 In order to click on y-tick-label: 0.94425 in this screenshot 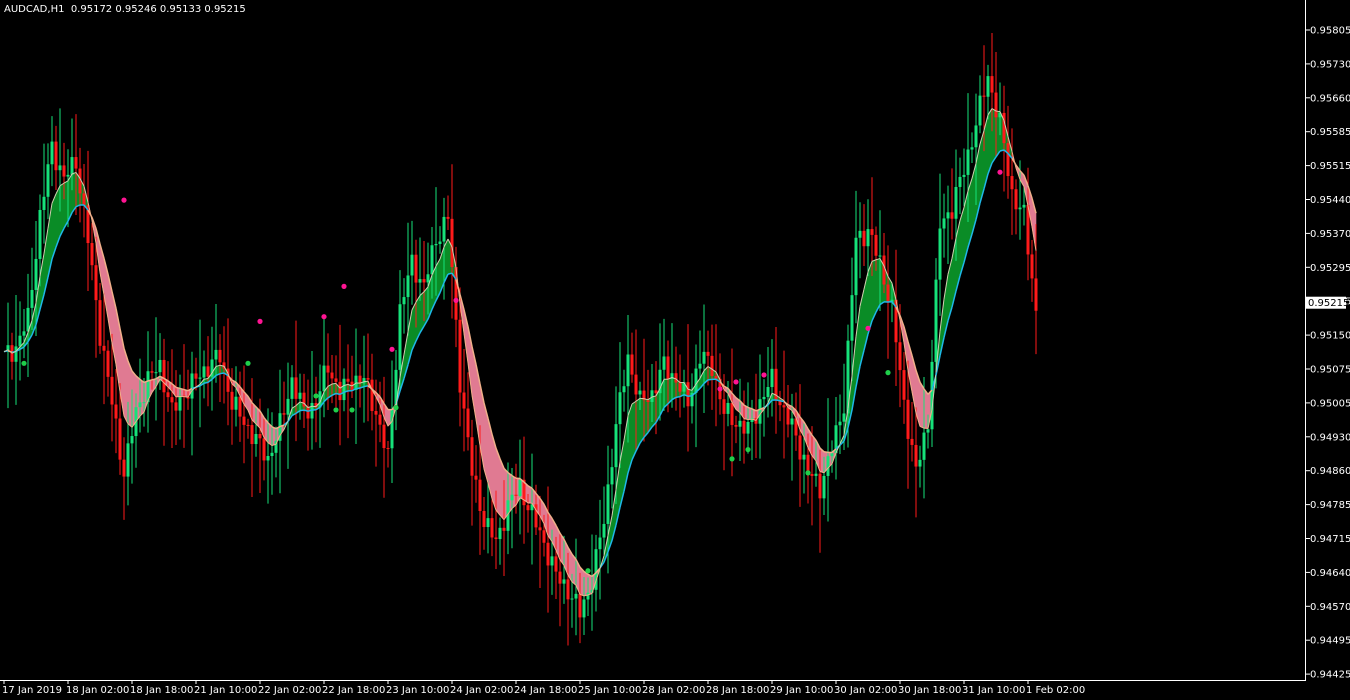, I will do `click(1330, 675)`.